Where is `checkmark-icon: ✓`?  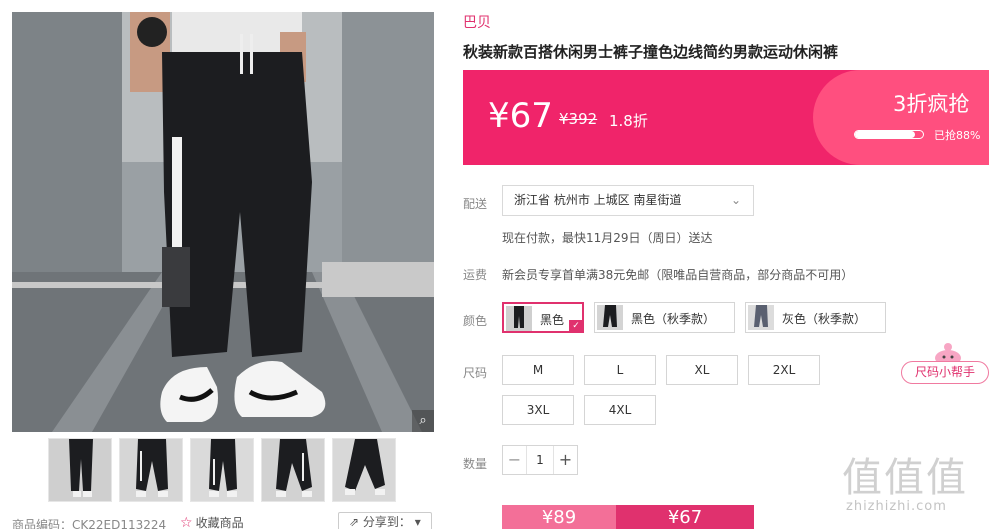
checkmark-icon: ✓ is located at coordinates (576, 326).